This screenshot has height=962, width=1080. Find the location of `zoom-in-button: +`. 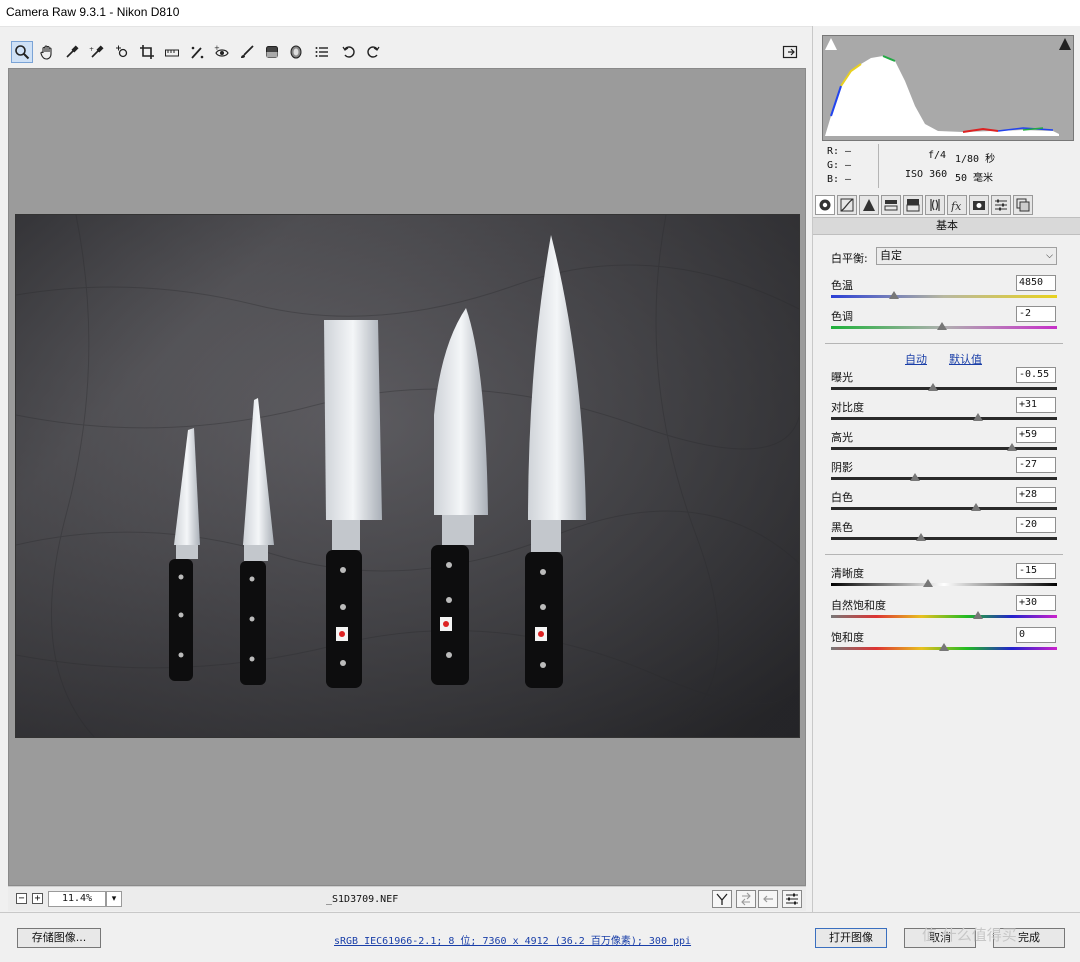

zoom-in-button: + is located at coordinates (37, 898).